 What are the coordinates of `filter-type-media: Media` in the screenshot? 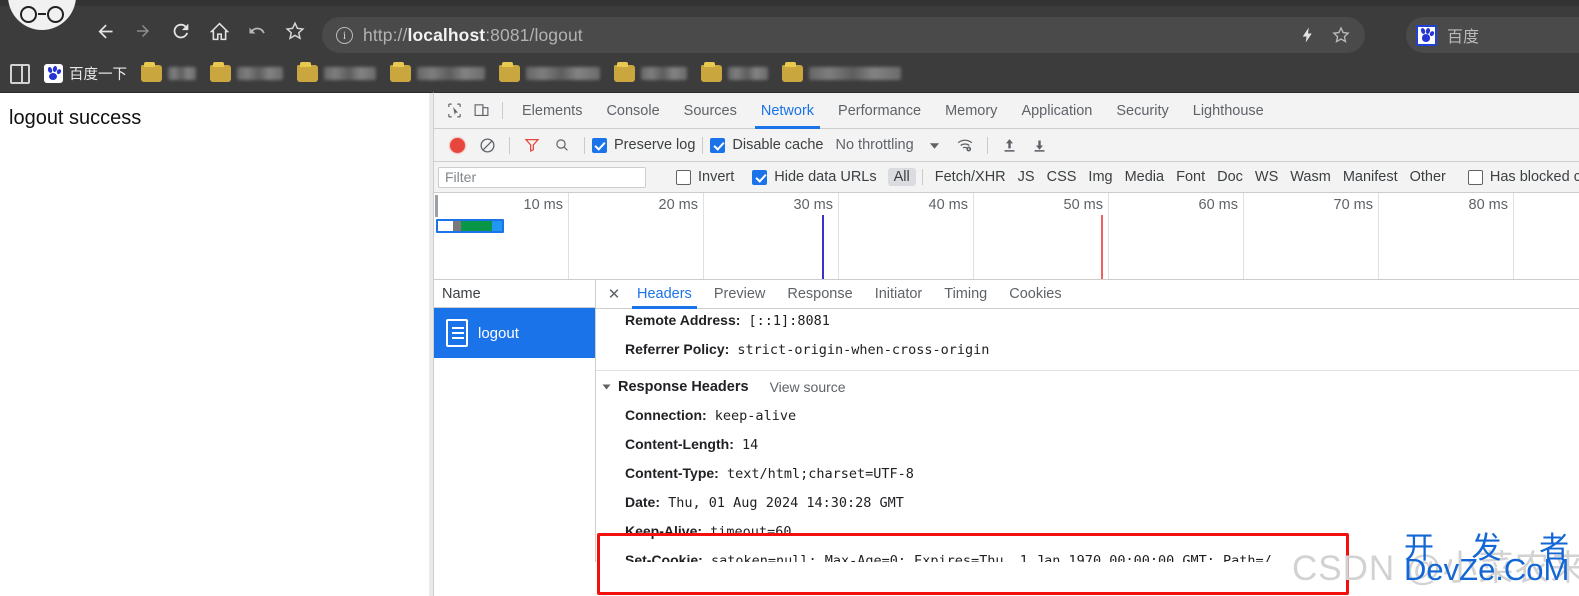 It's located at (1145, 177).